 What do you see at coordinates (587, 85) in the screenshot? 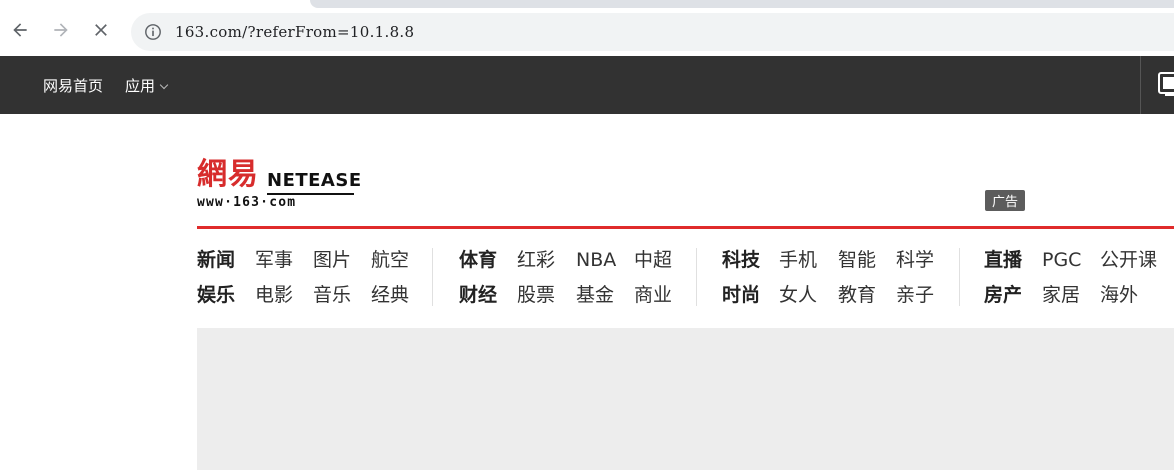
I see `site-top-bar: 网易首页 应用` at bounding box center [587, 85].